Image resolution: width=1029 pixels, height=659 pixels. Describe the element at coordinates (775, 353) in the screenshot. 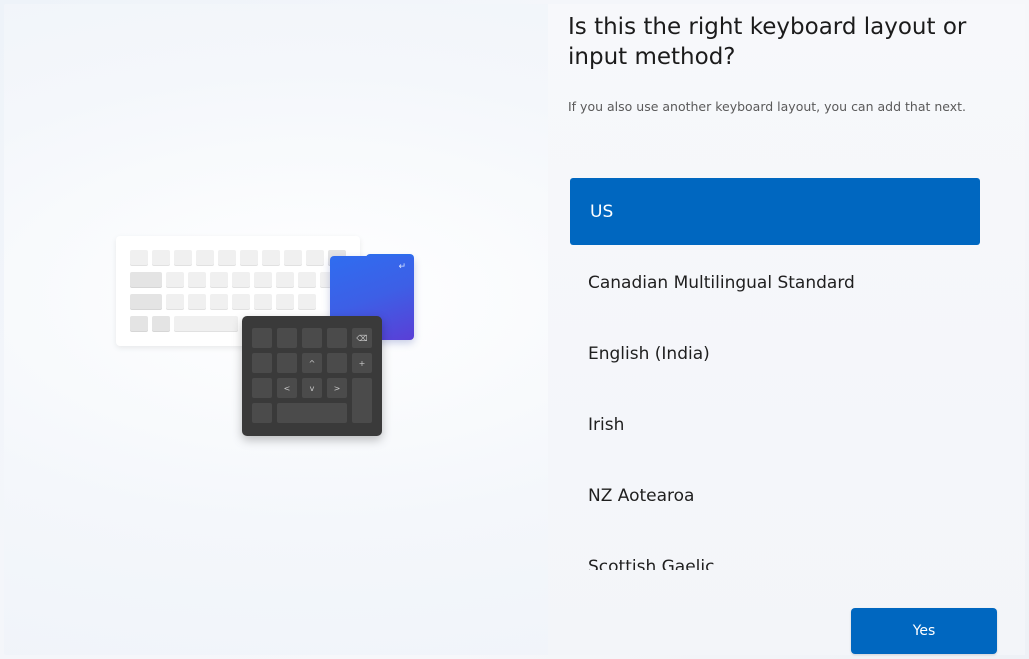

I see `layout-item-english-india: English (India)` at that location.